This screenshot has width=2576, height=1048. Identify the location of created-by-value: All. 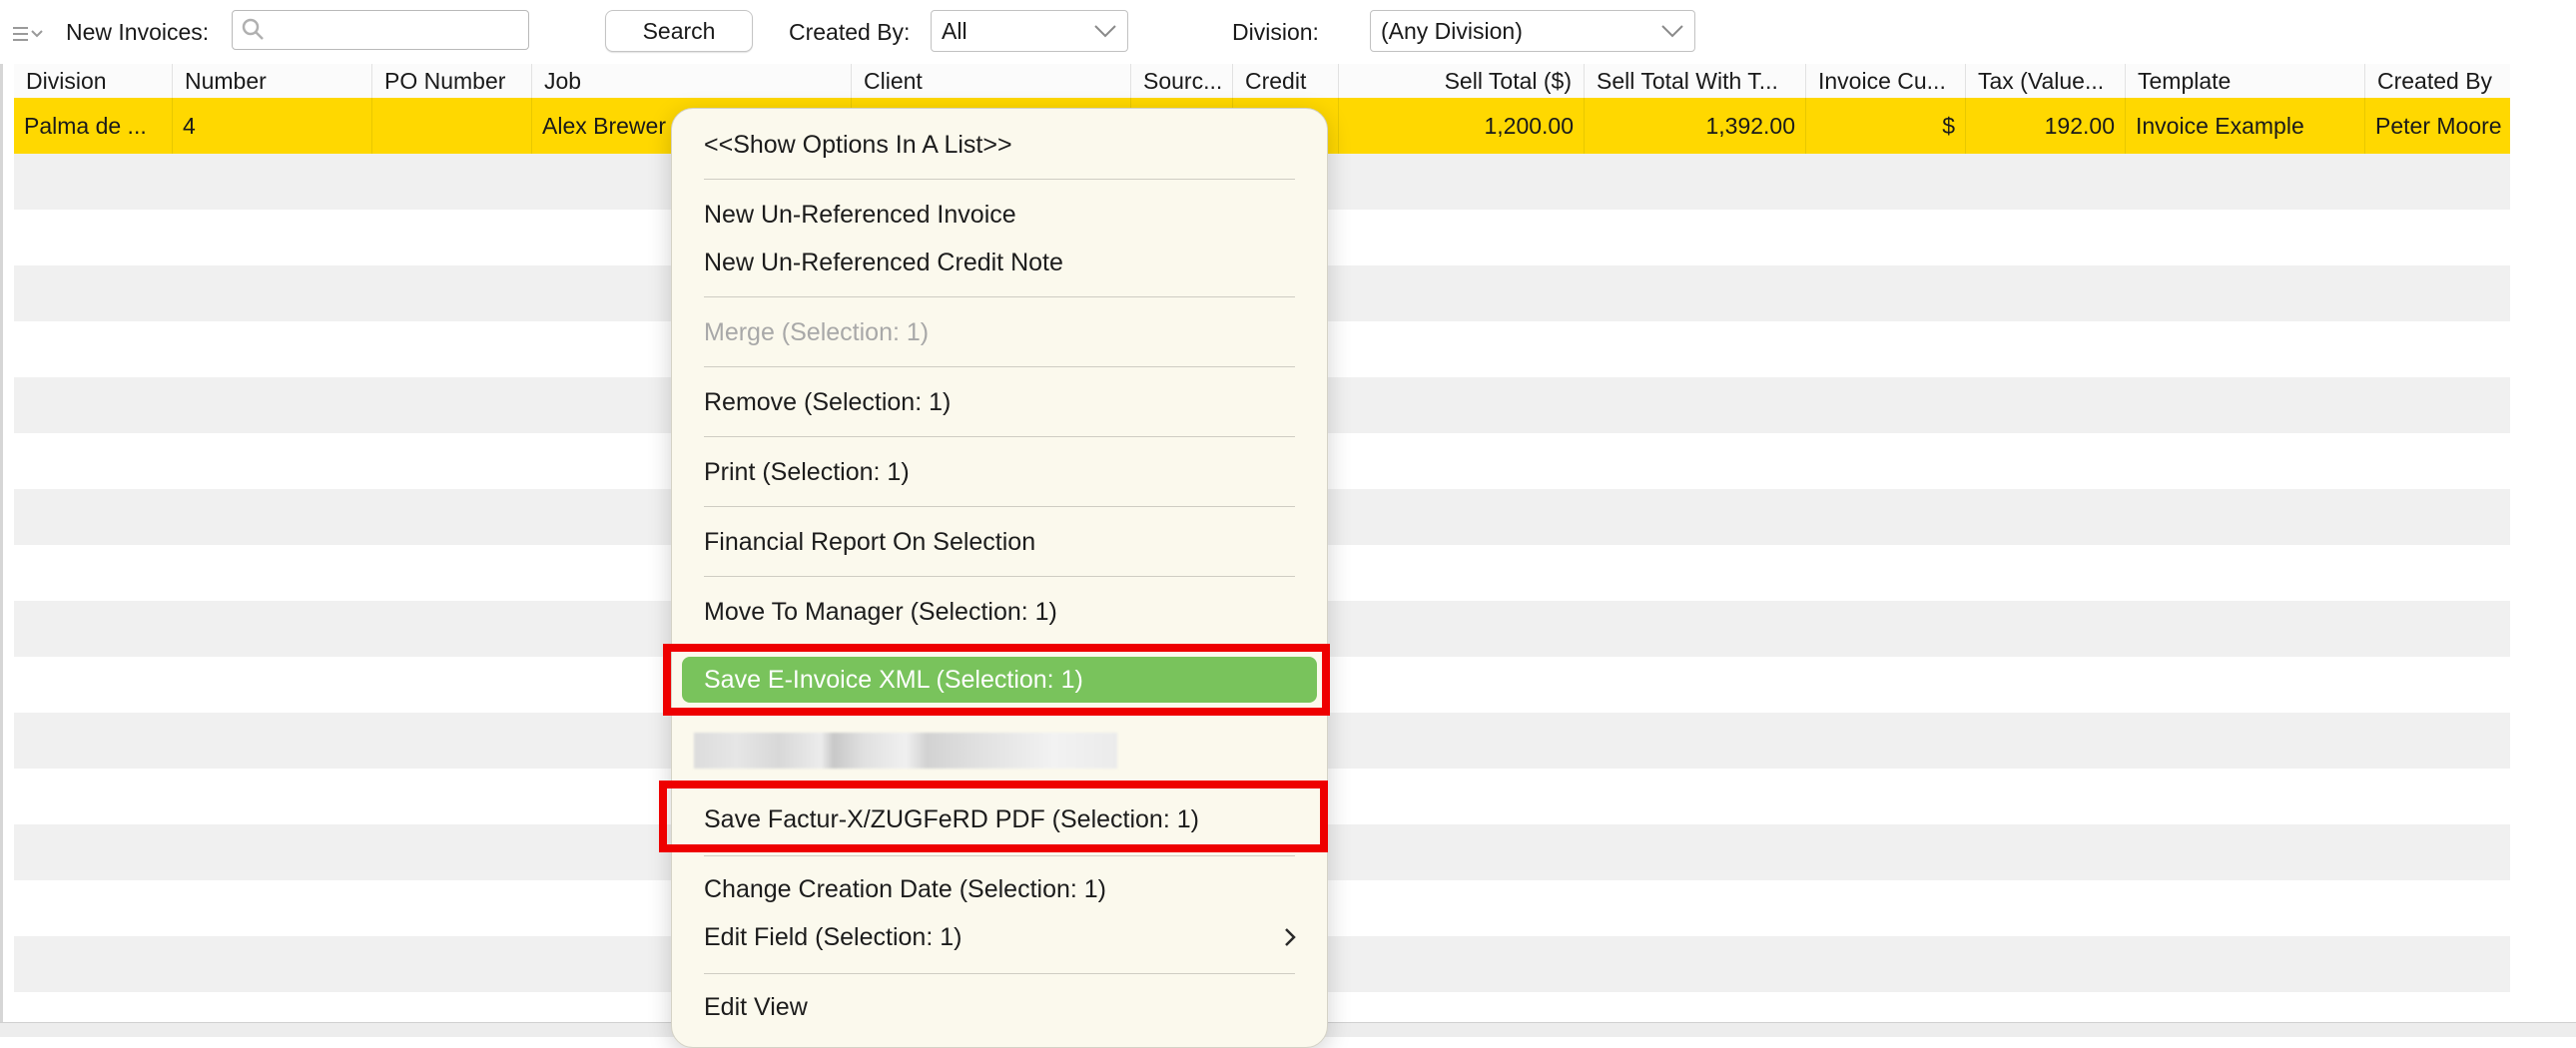
(955, 31).